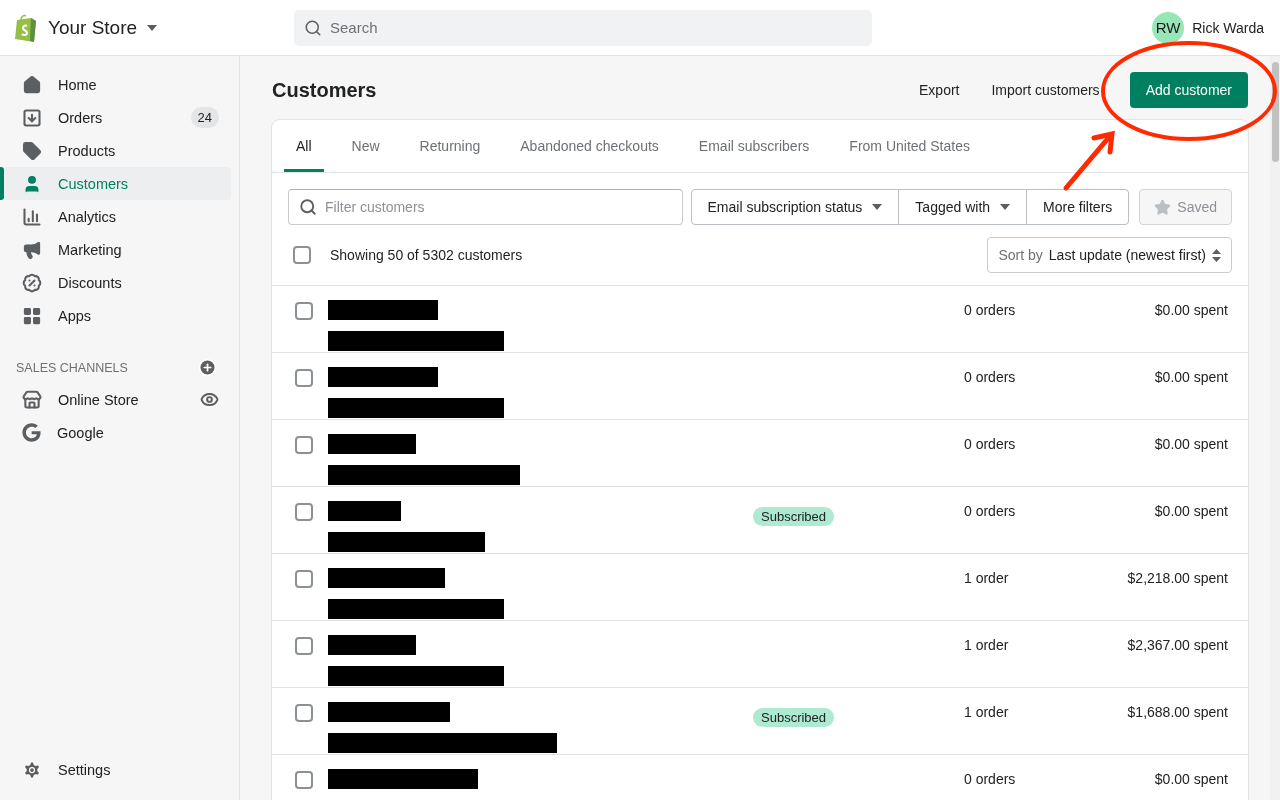  Describe the element at coordinates (1078, 207) in the screenshot. I see `filter-button: More filters` at that location.